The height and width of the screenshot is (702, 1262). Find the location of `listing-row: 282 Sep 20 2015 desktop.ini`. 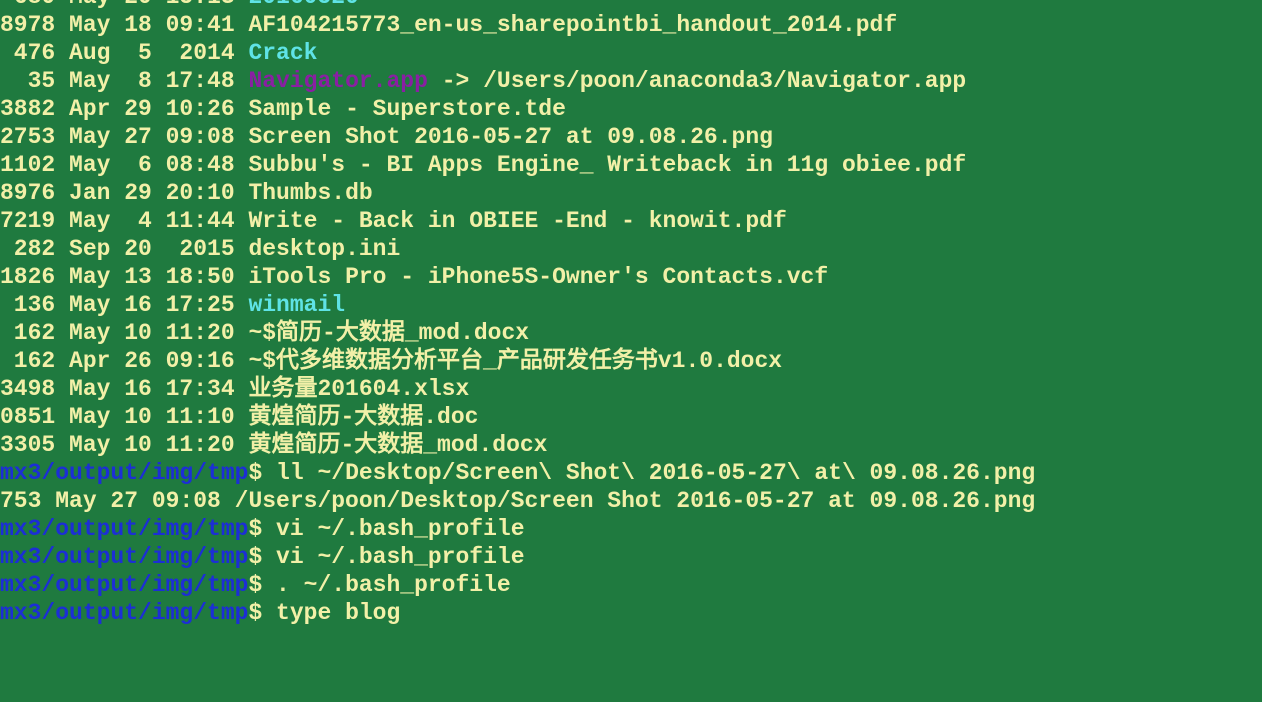

listing-row: 282 Sep 20 2015 desktop.ini is located at coordinates (517, 249).